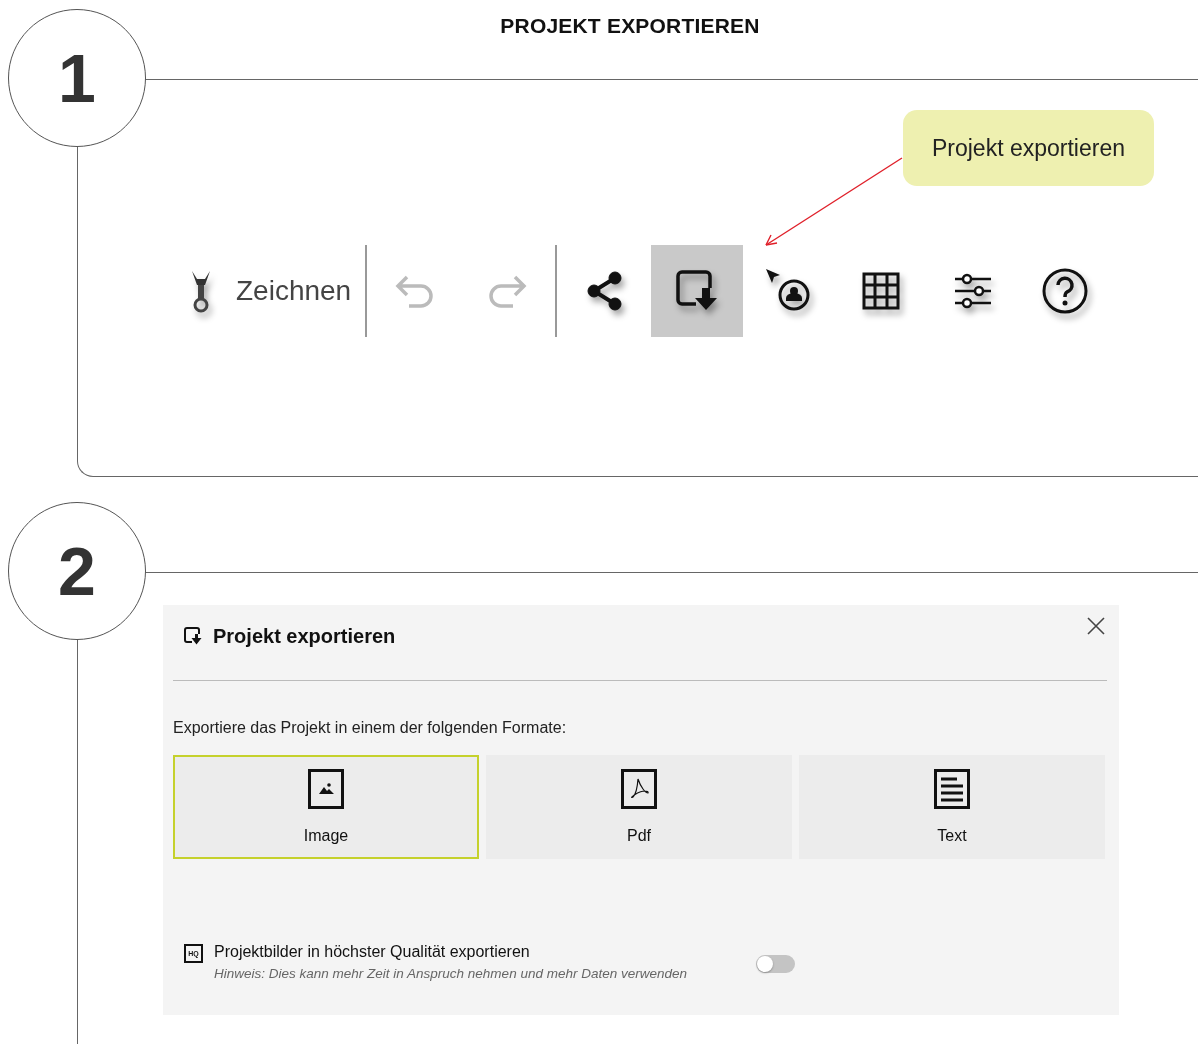 The height and width of the screenshot is (1044, 1198). Describe the element at coordinates (304, 636) in the screenshot. I see `dialog-title: Projekt exportieren` at that location.